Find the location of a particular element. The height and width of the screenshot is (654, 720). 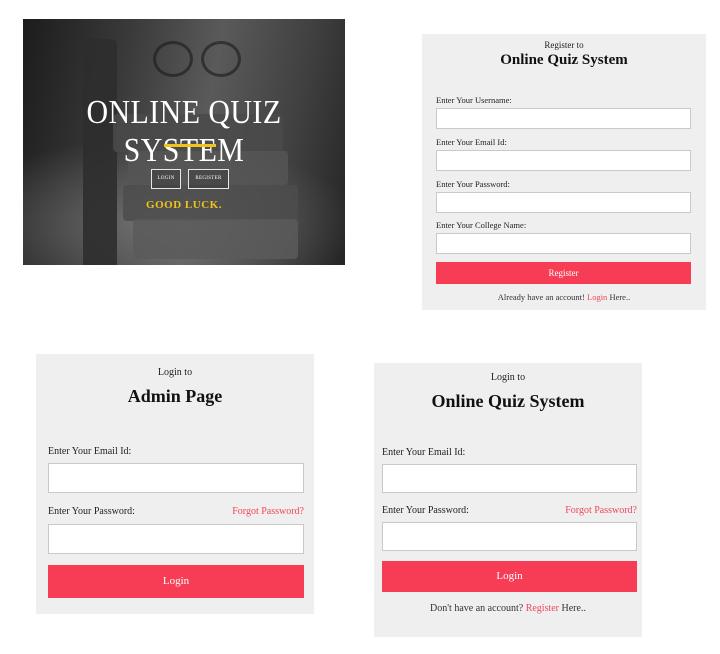

register-email-label: Enter Your Email Id: is located at coordinates (471, 142).